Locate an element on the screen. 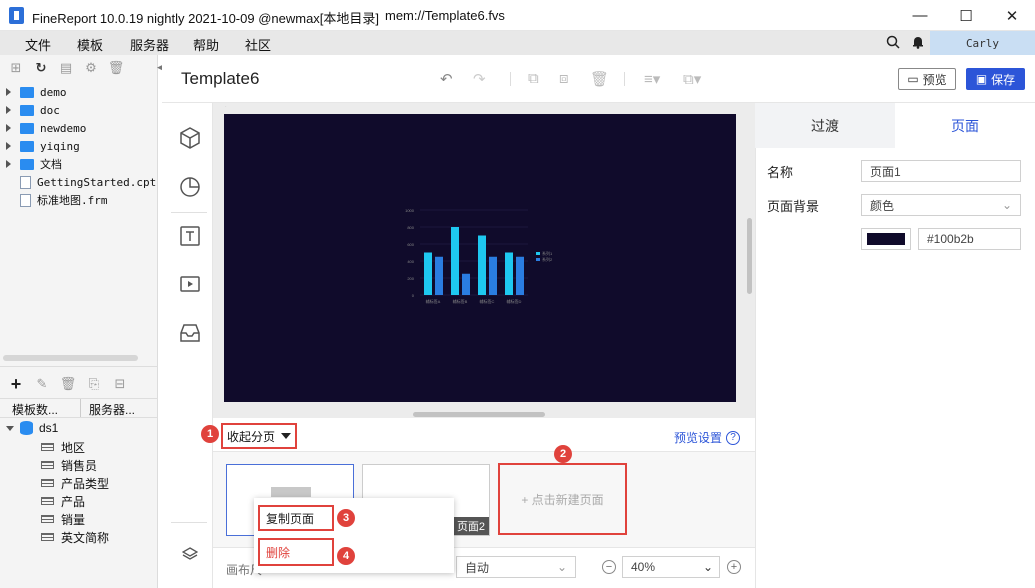  text-icon is located at coordinates (190, 237).